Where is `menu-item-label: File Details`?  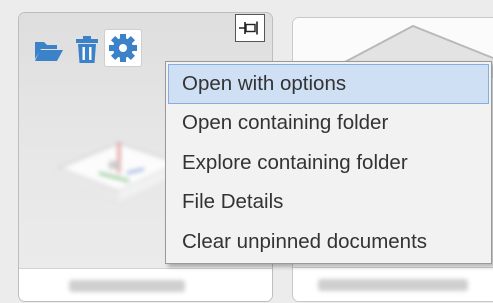
menu-item-label: File Details is located at coordinates (233, 202).